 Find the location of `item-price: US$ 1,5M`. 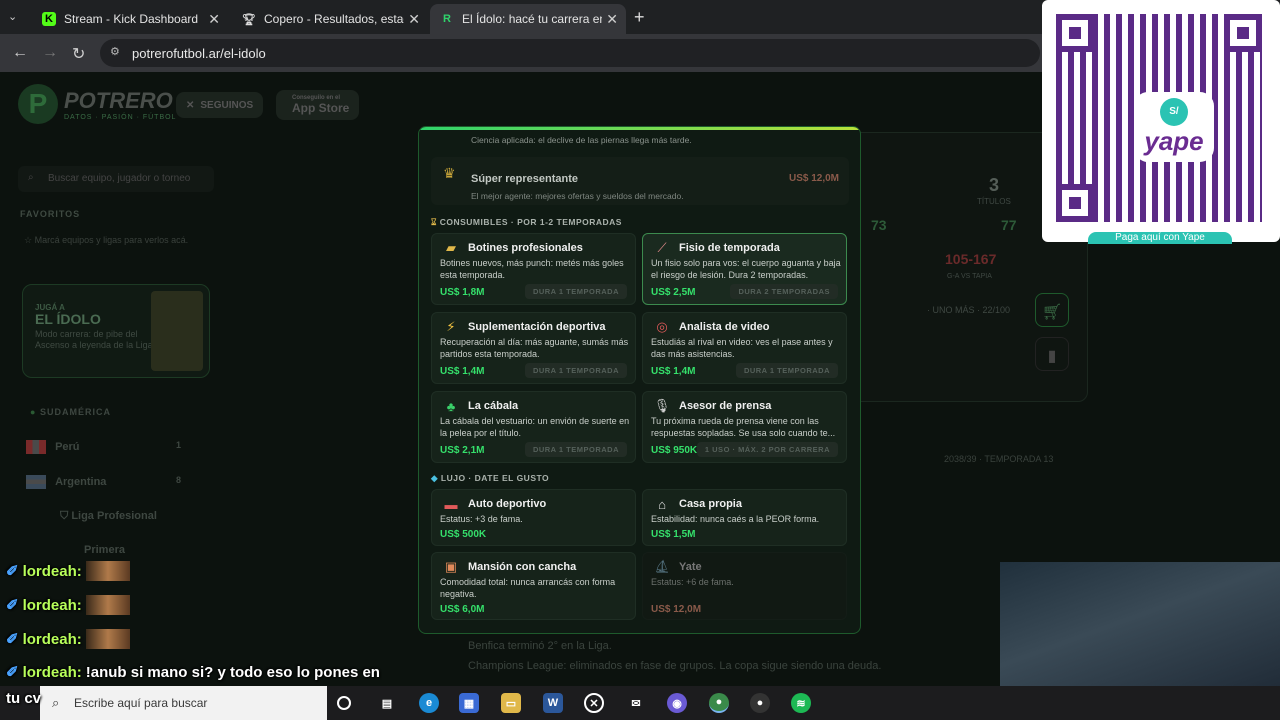

item-price: US$ 1,5M is located at coordinates (673, 534).